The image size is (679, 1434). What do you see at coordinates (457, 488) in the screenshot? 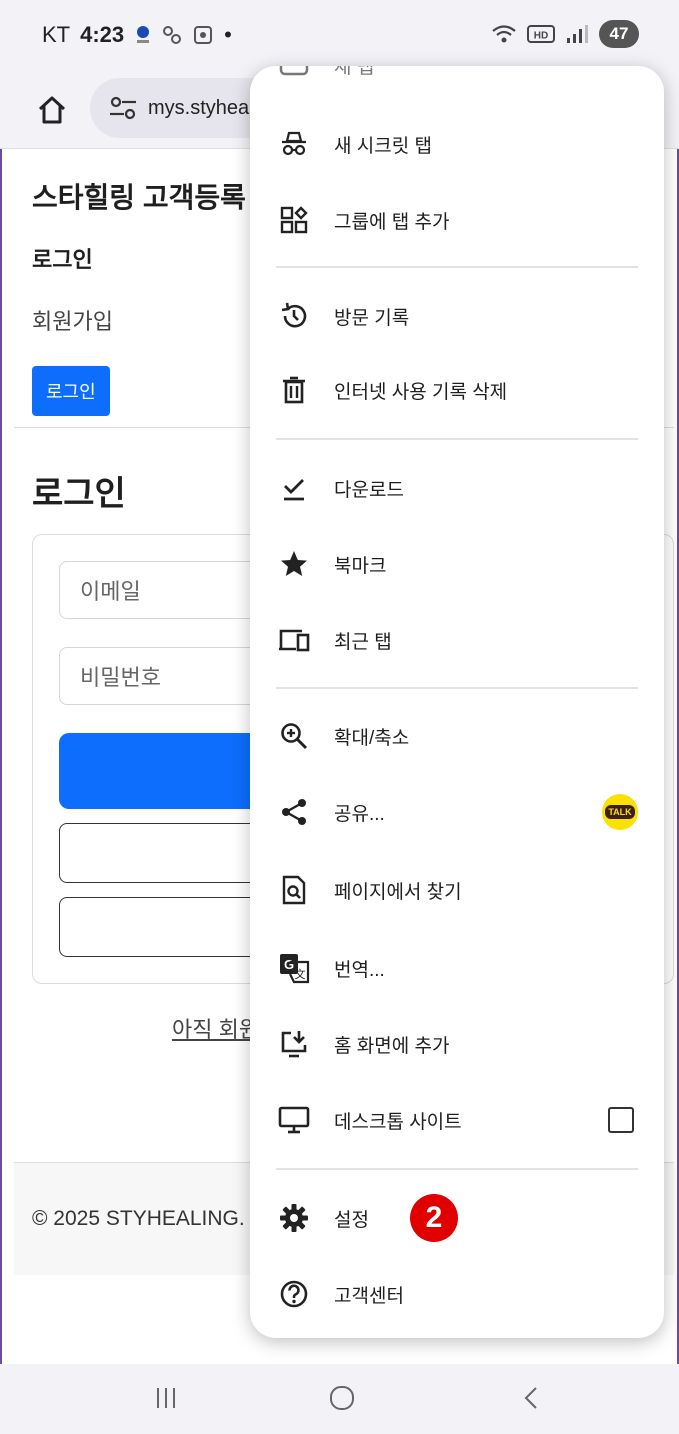
I see `menu-item-downloads: 다운로드` at bounding box center [457, 488].